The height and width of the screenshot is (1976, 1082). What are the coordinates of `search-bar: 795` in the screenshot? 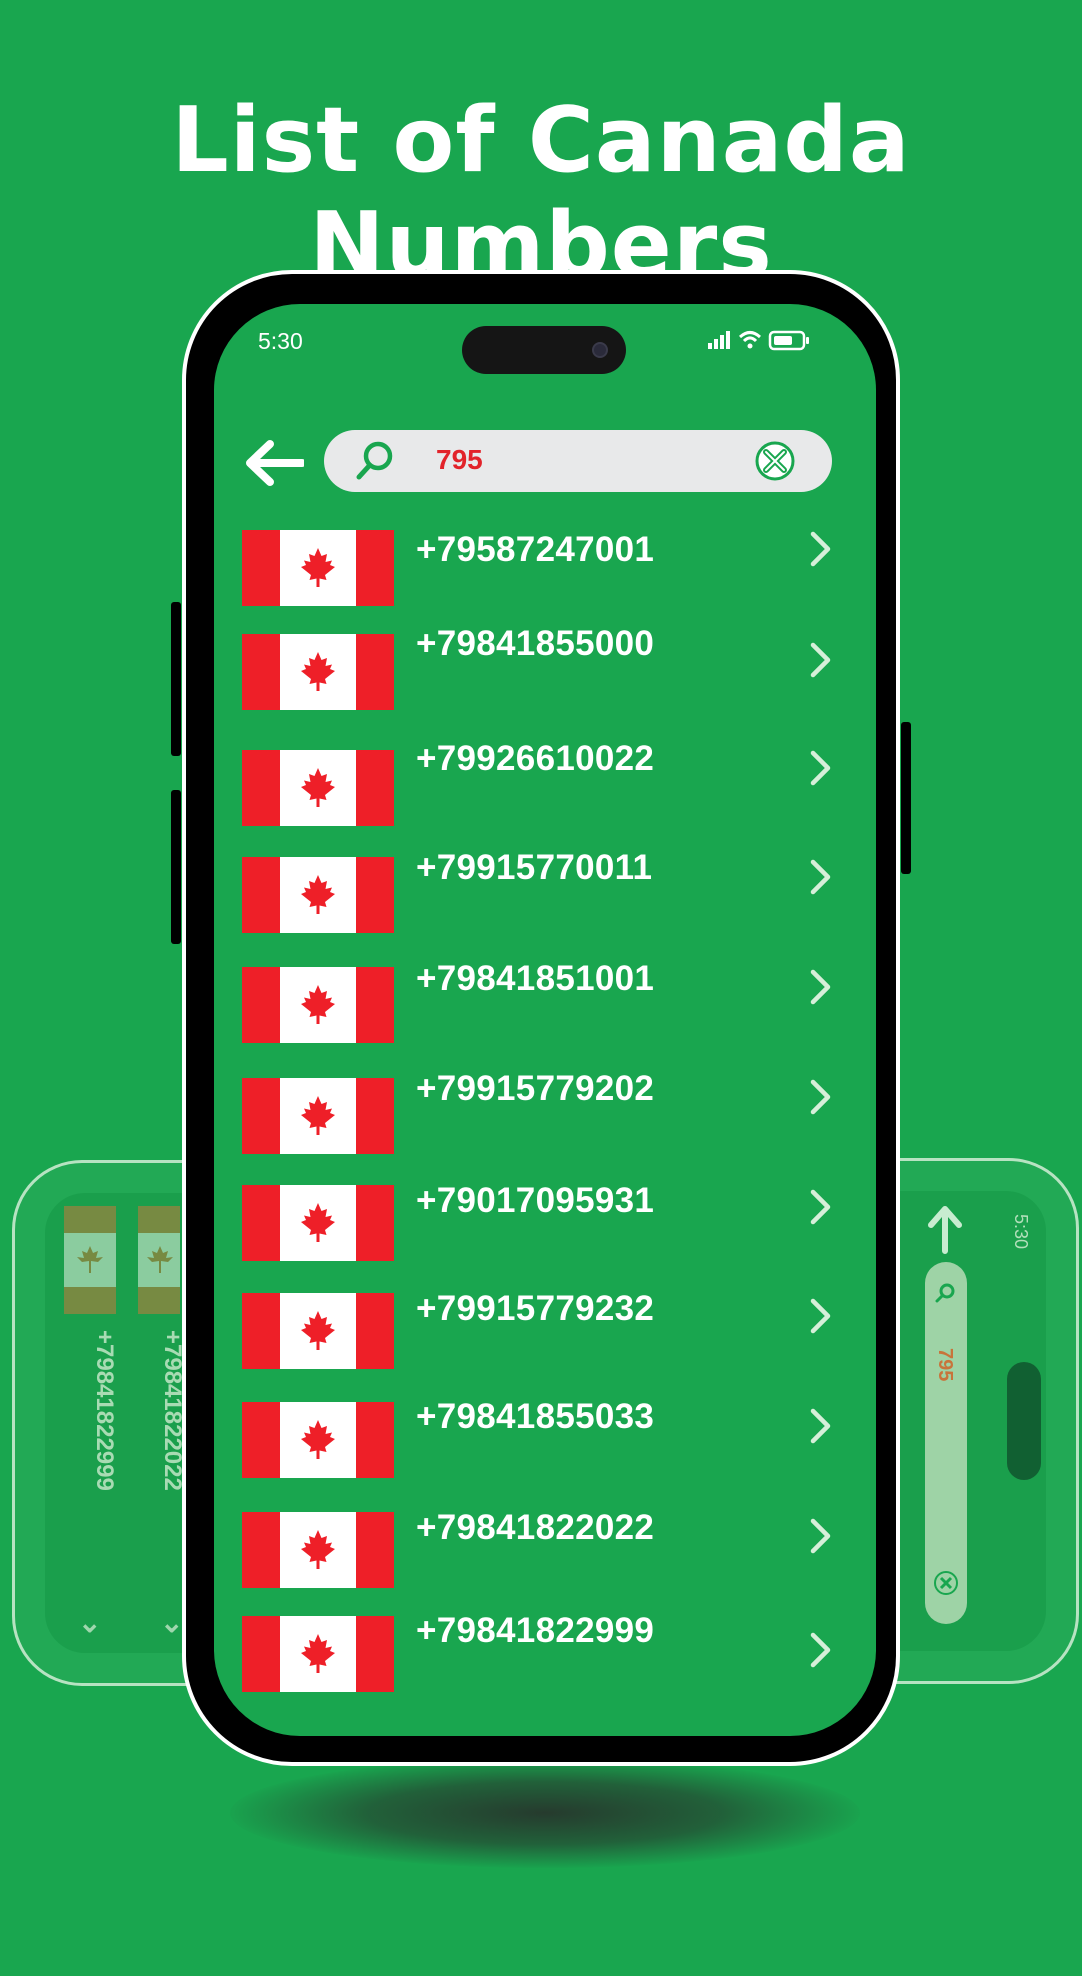 It's located at (578, 461).